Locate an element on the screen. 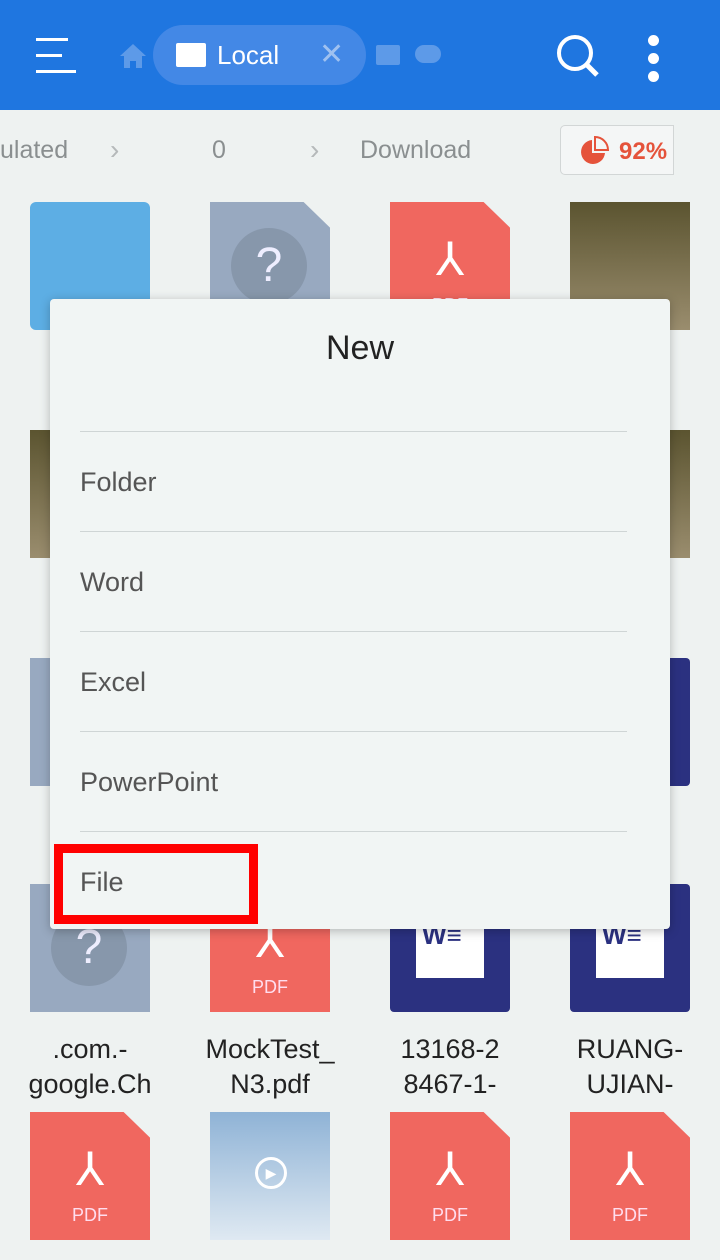 The width and height of the screenshot is (720, 1260). highlight-box is located at coordinates (156, 884).